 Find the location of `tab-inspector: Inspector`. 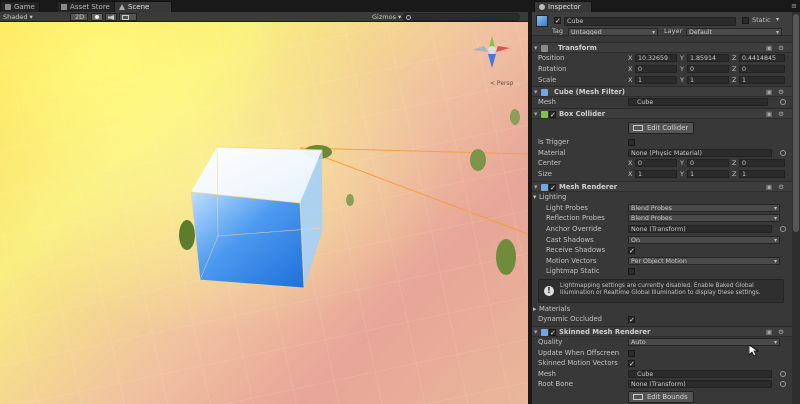

tab-inspector: Inspector is located at coordinates (563, 6).